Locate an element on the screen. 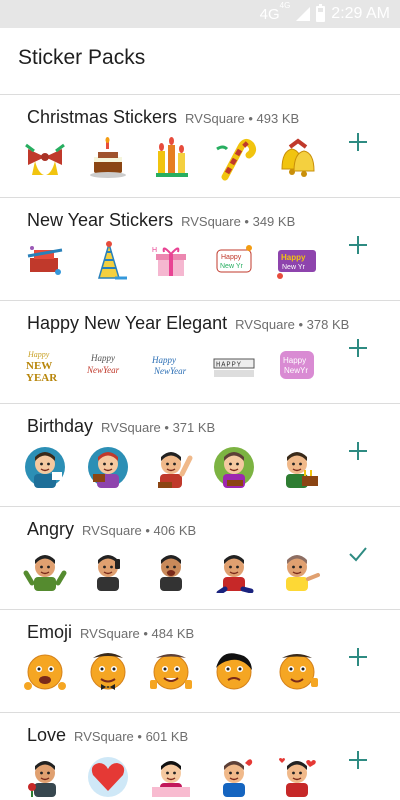 This screenshot has height=800, width=400. love-boy-icon is located at coordinates (234, 776).